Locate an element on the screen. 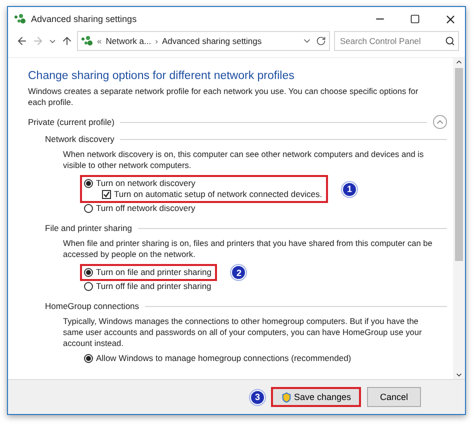 The width and height of the screenshot is (474, 425). group-title: HomeGroup connections is located at coordinates (92, 306).